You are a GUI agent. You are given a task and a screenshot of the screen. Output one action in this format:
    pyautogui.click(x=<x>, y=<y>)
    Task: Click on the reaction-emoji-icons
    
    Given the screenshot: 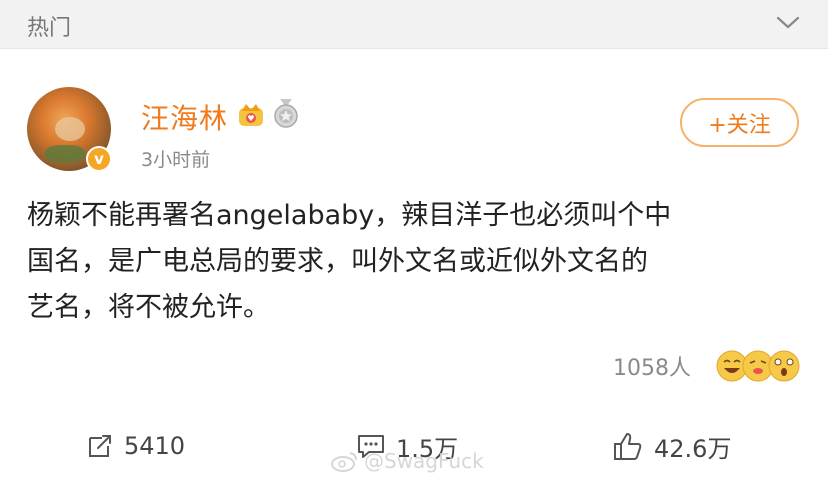 What is the action you would take?
    pyautogui.click(x=759, y=366)
    